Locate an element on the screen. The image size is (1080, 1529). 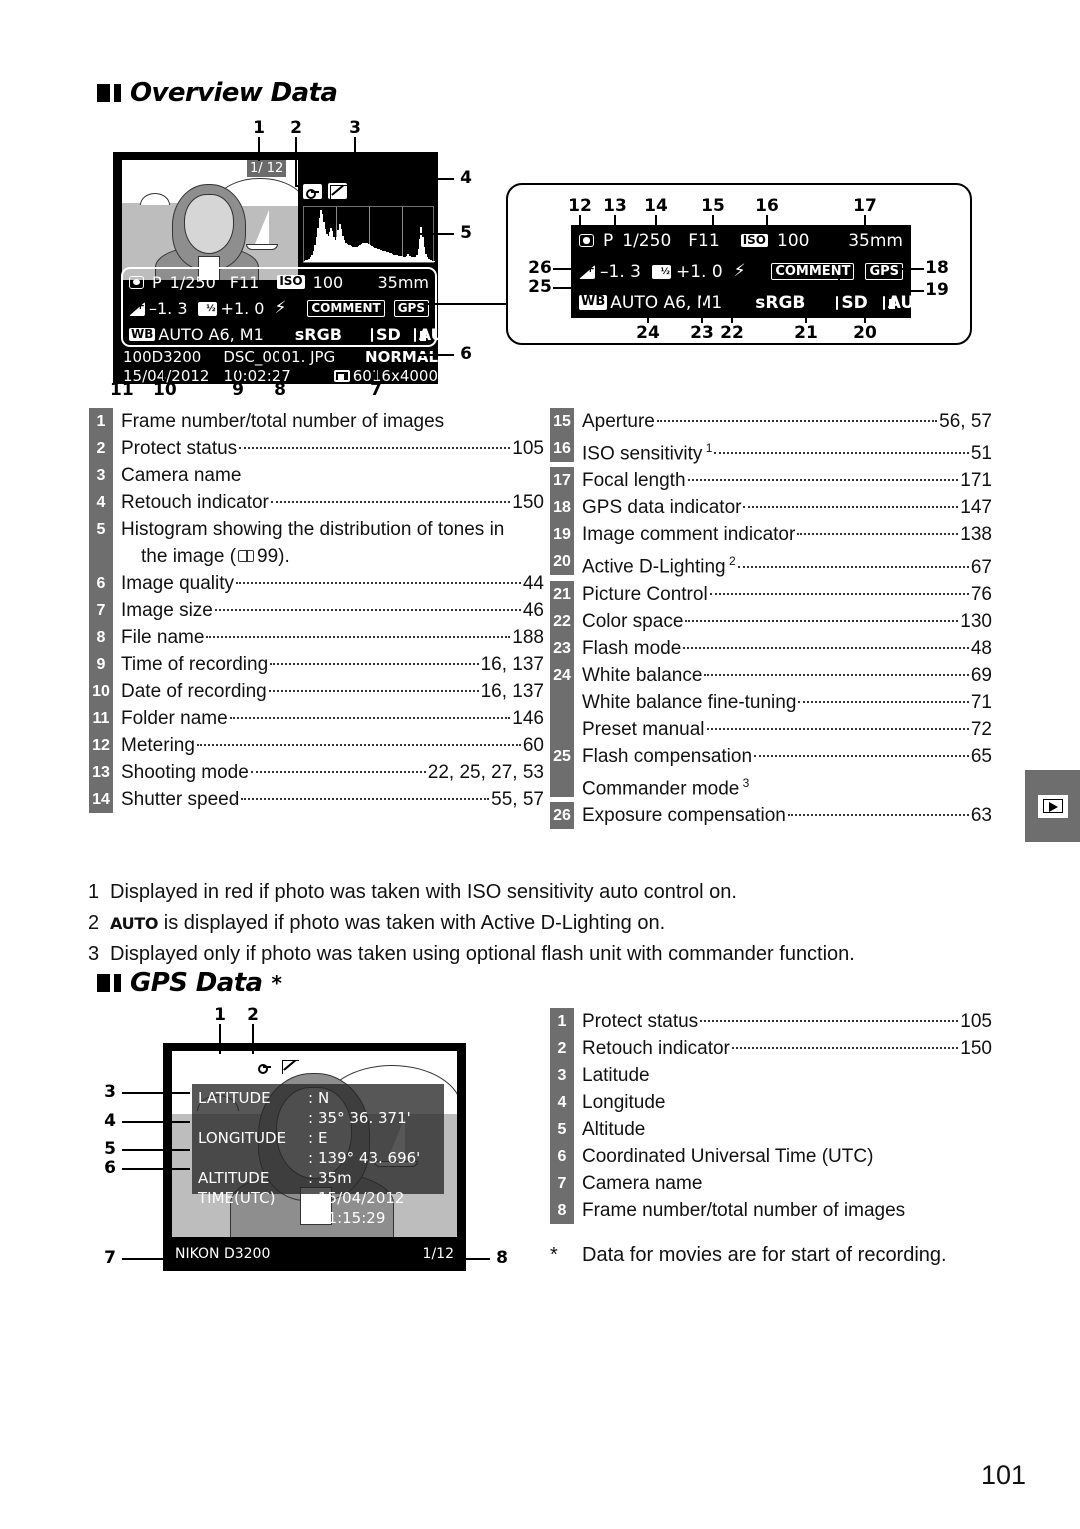
book-reference-icon is located at coordinates (246, 556).